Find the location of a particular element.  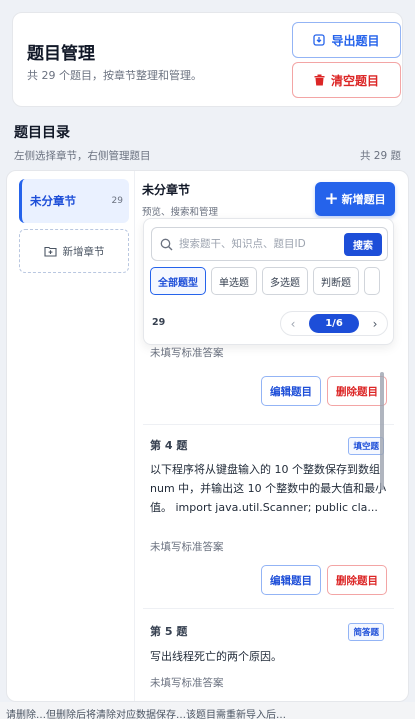

page-indicator: 1/6 is located at coordinates (334, 323).